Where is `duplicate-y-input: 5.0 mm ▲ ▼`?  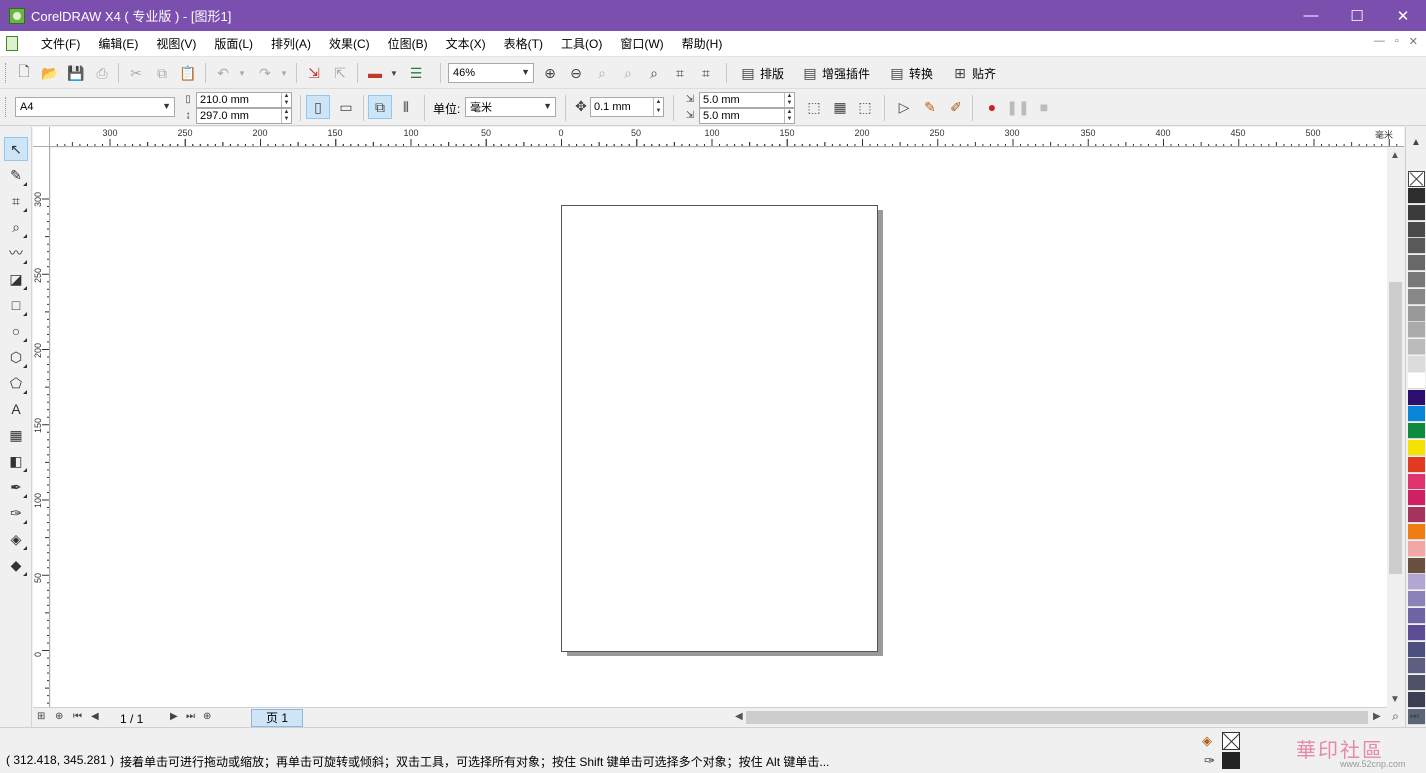
duplicate-y-input: 5.0 mm ▲ ▼ is located at coordinates (747, 116).